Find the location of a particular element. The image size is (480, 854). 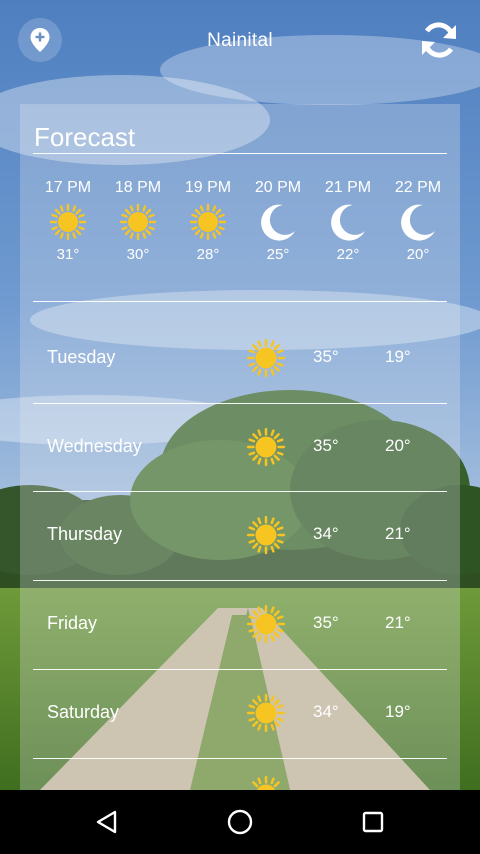

hour-temperature: 25° is located at coordinates (278, 254).